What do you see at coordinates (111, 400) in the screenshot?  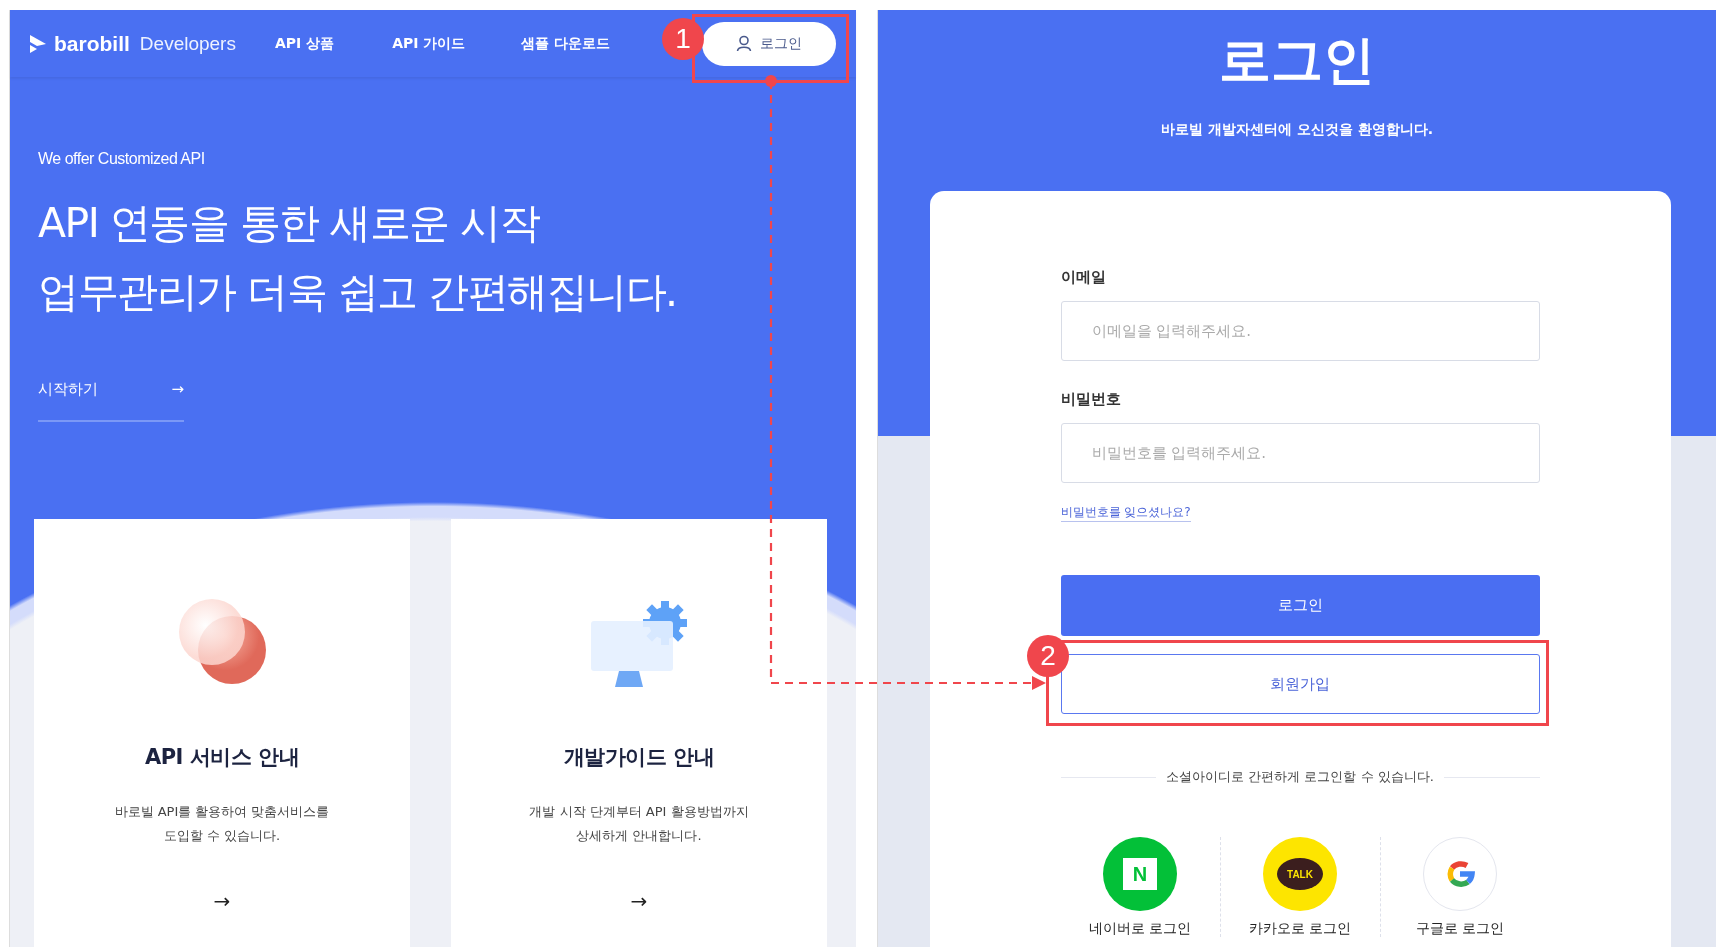 I see `start-link: 시작하기 →` at bounding box center [111, 400].